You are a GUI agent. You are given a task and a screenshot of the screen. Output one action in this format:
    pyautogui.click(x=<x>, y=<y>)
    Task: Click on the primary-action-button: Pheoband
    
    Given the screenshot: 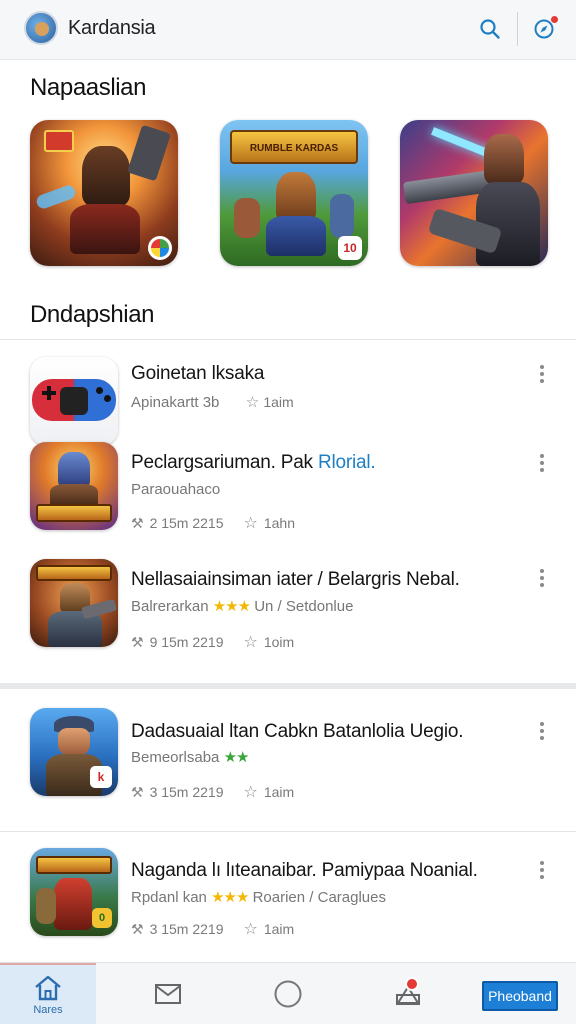 What is the action you would take?
    pyautogui.click(x=520, y=996)
    